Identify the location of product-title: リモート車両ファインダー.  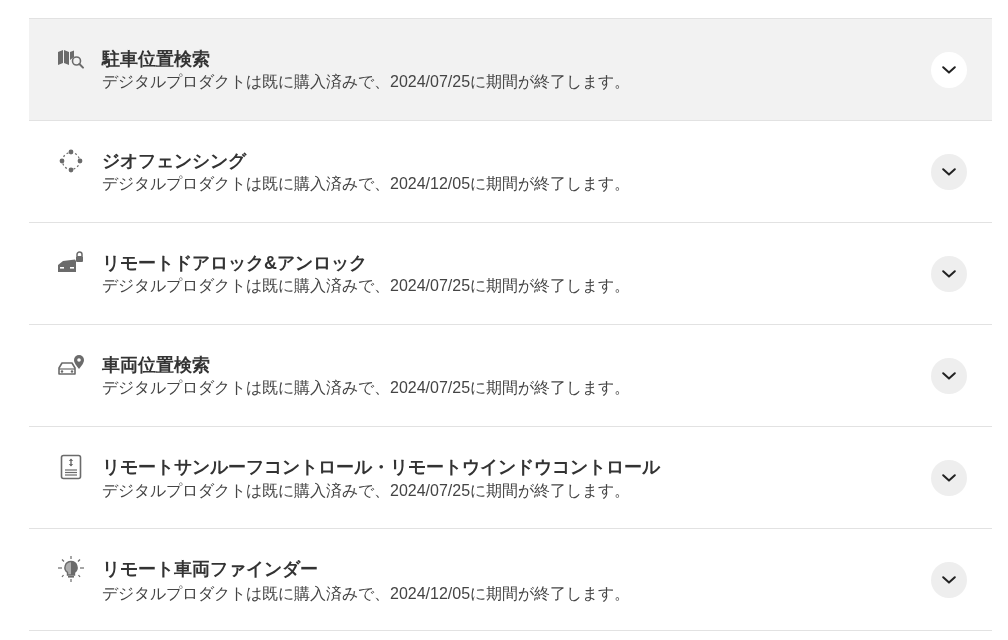
(210, 569).